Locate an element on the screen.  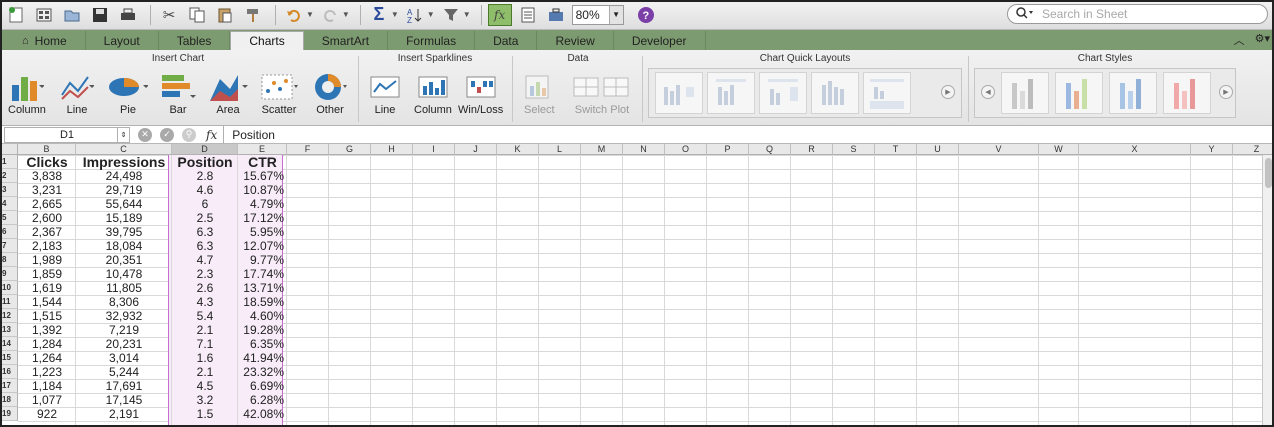
row-header-3: 3 is located at coordinates (9, 190).